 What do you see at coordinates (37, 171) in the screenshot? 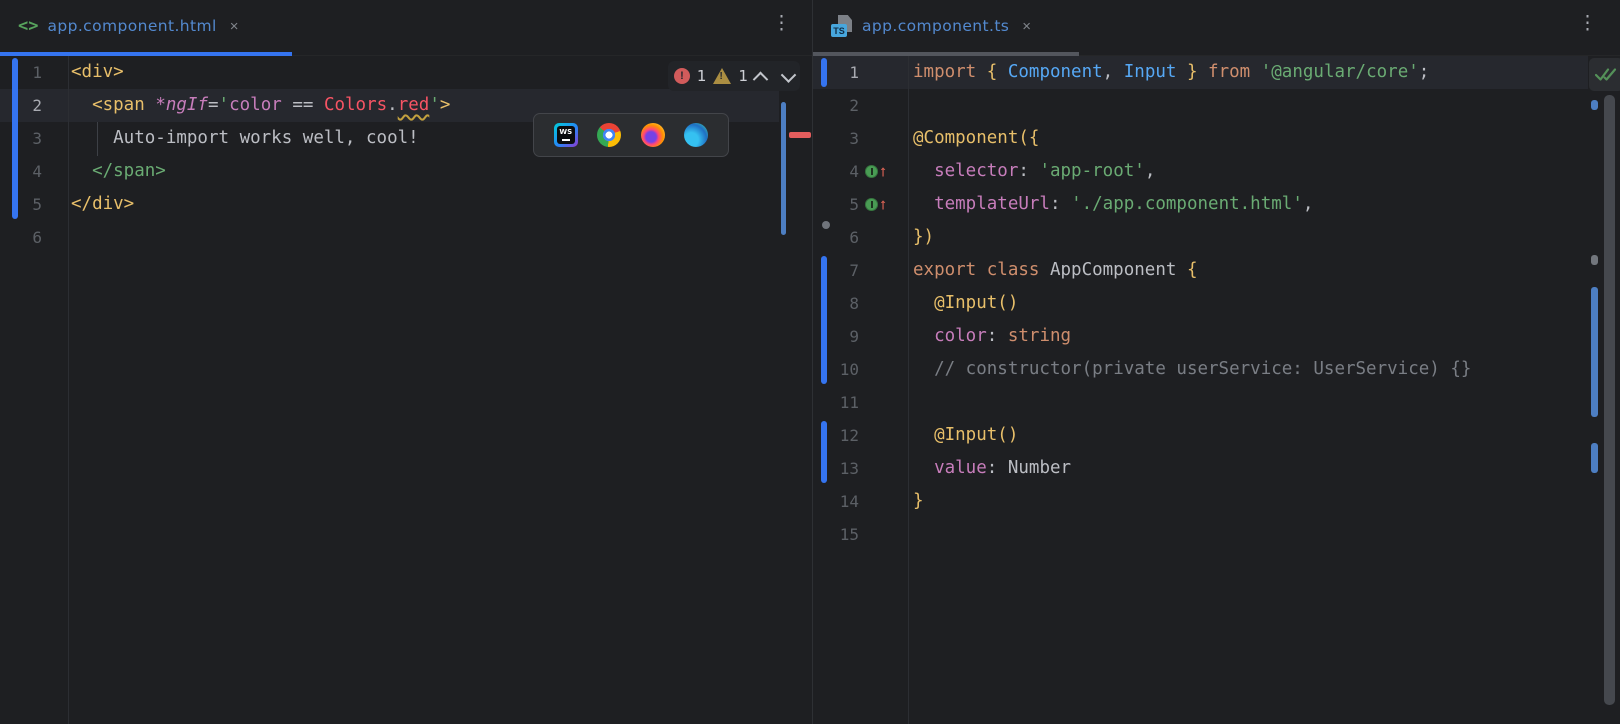
I see `line-number: 4` at bounding box center [37, 171].